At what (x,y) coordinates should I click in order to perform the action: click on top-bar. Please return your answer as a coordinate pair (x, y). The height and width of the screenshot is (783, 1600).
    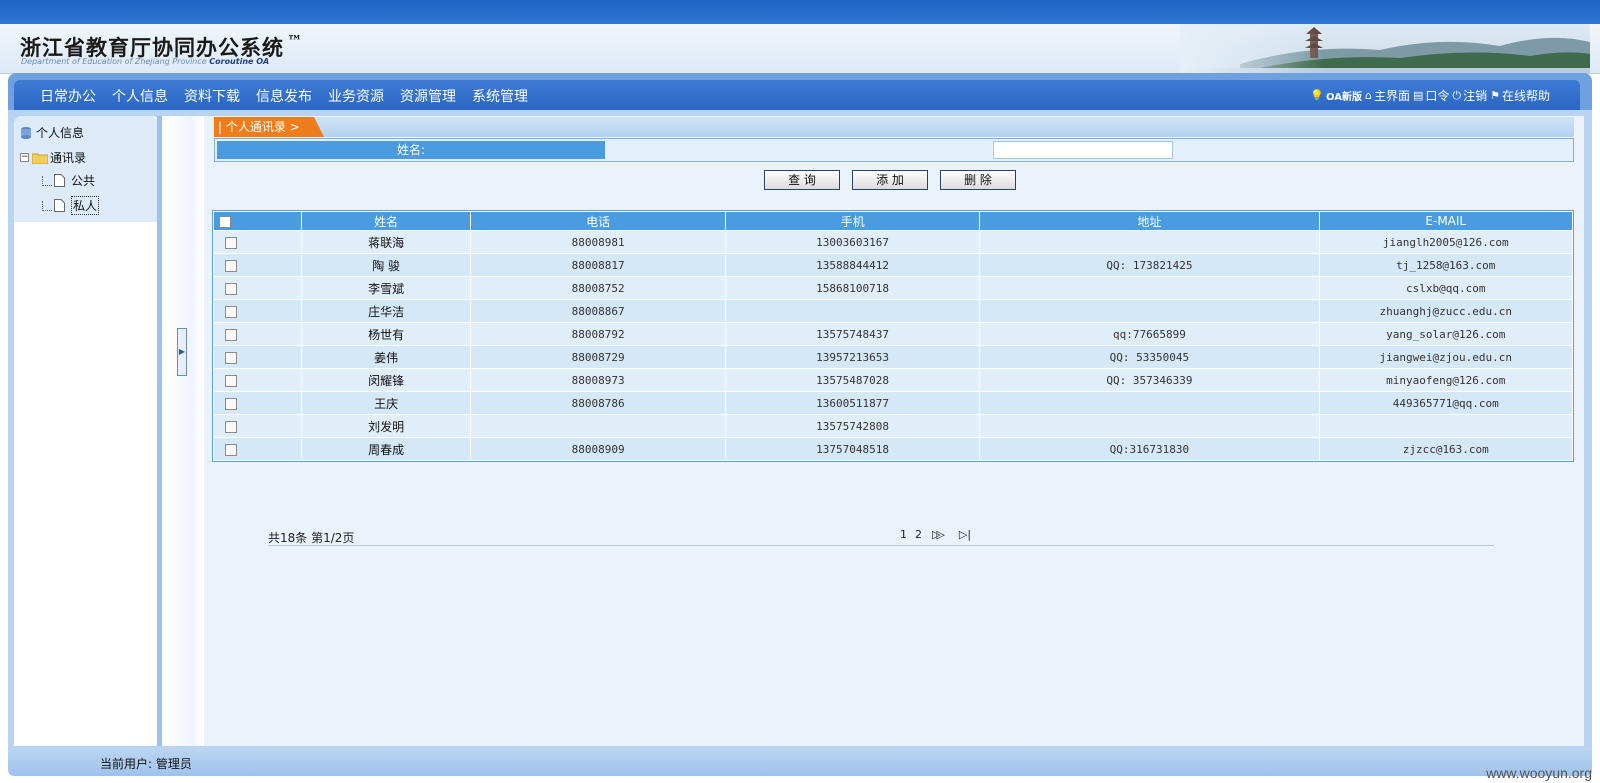
    Looking at the image, I should click on (800, 12).